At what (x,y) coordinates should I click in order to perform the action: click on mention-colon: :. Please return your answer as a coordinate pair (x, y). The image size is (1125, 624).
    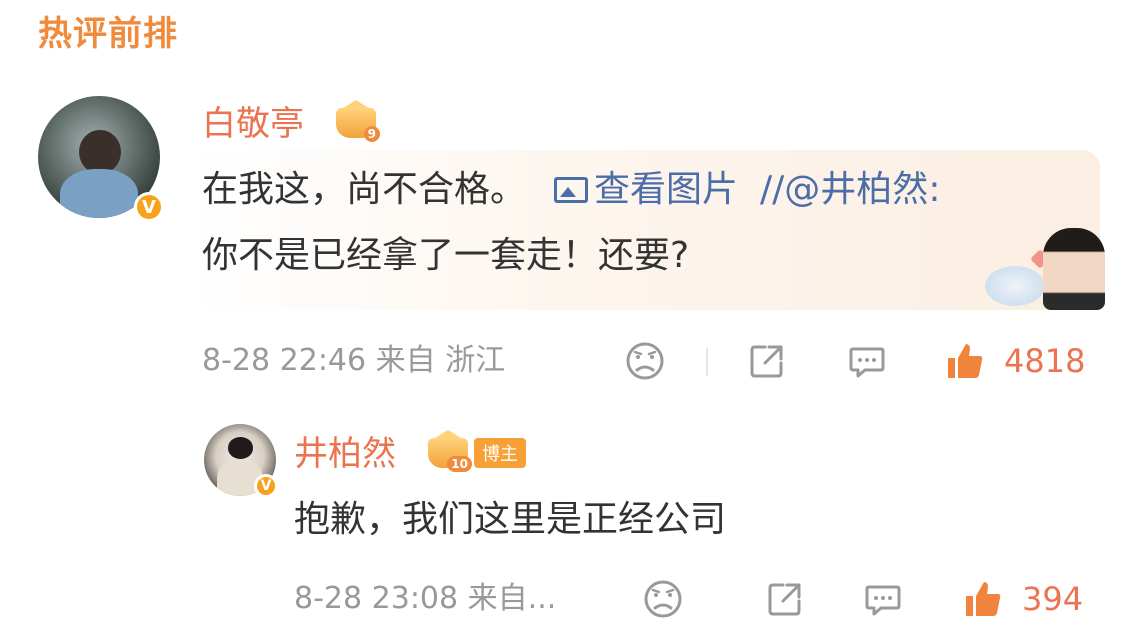
    Looking at the image, I should click on (934, 189).